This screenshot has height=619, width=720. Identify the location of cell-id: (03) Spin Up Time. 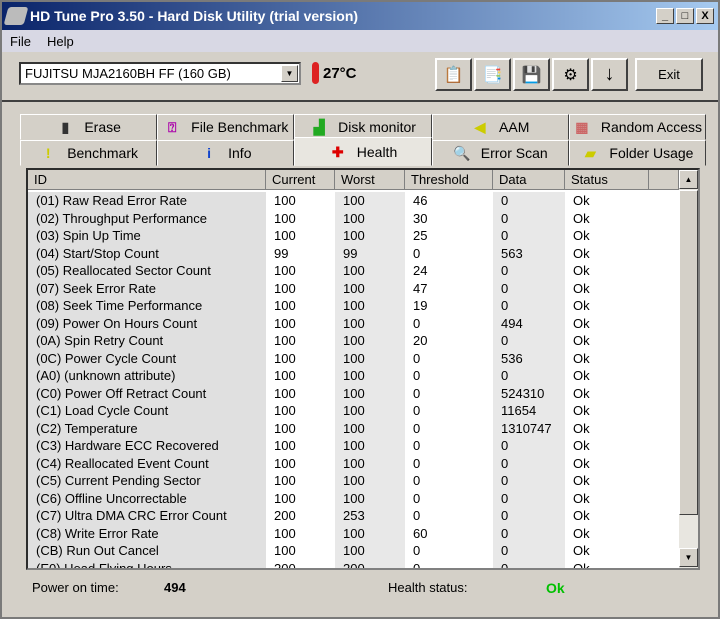
(147, 236).